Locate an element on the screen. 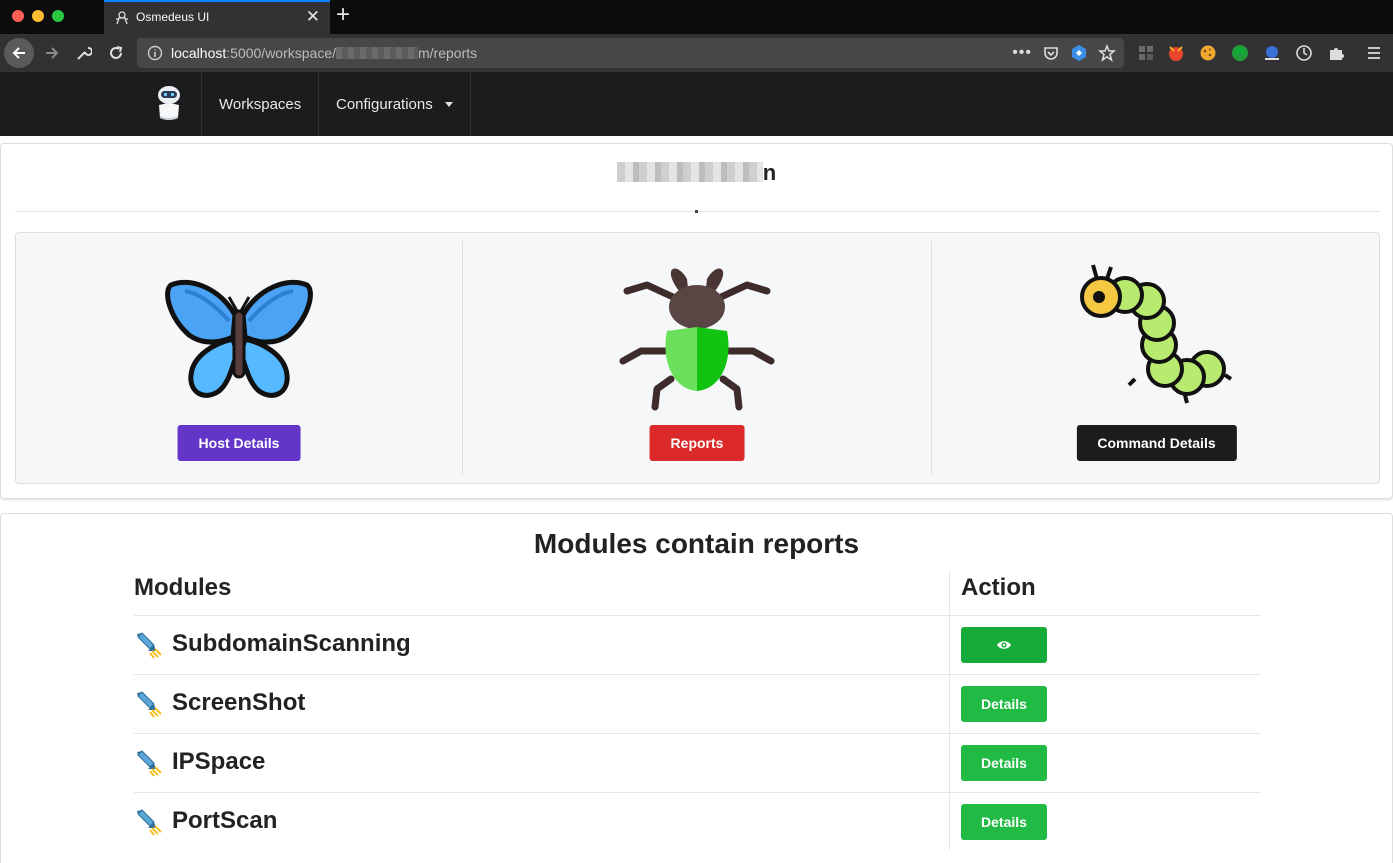  url-bar: localhost:5000/workspace/m/reports ••• is located at coordinates (630, 53).